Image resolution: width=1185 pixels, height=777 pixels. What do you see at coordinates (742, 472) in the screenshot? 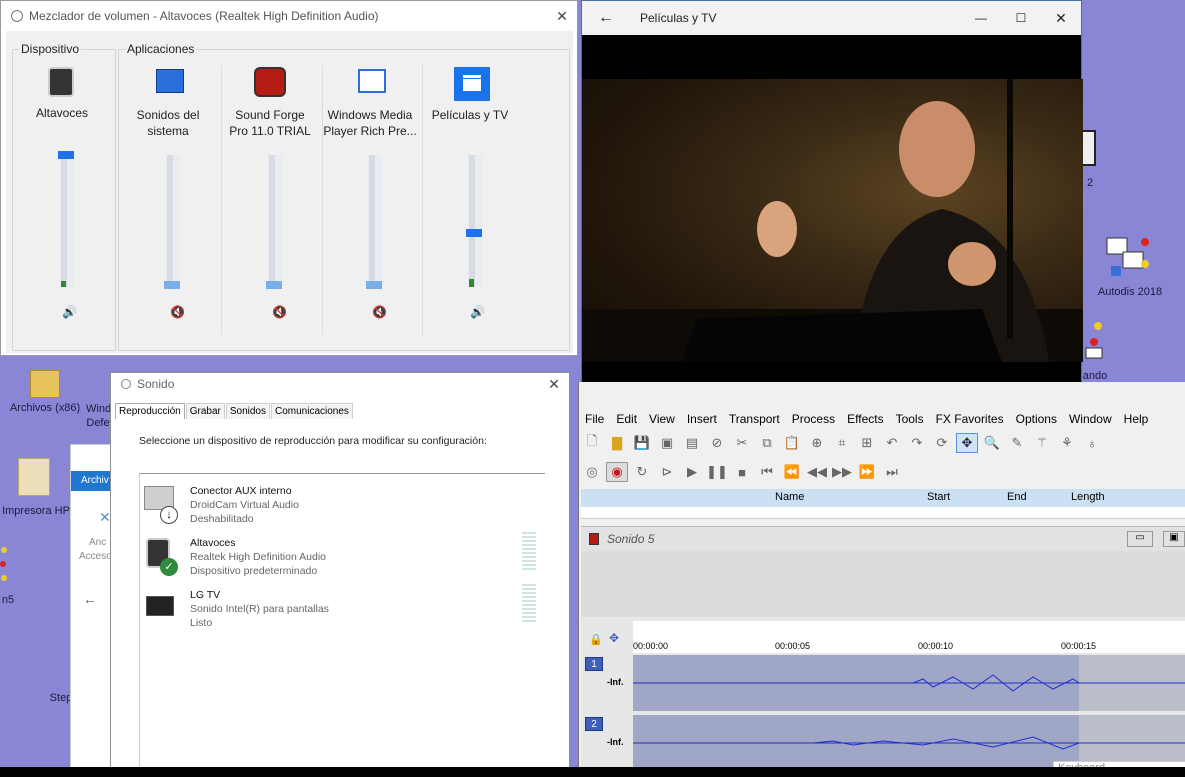
I see `stop-icon: ■` at bounding box center [742, 472].